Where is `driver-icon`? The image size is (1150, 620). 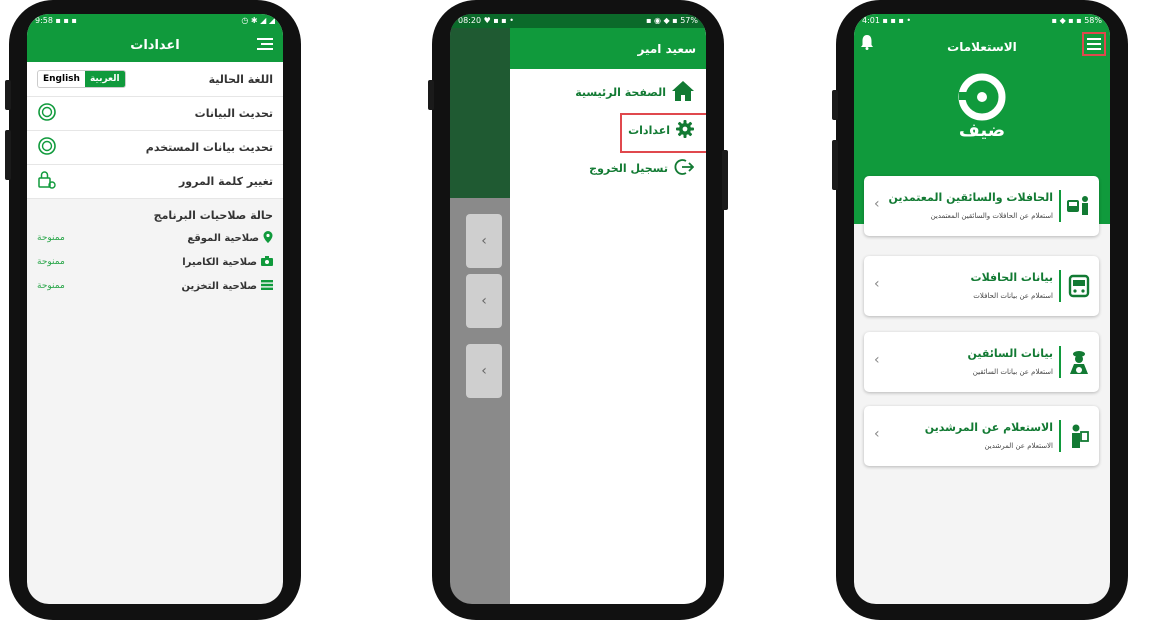 driver-icon is located at coordinates (1079, 362).